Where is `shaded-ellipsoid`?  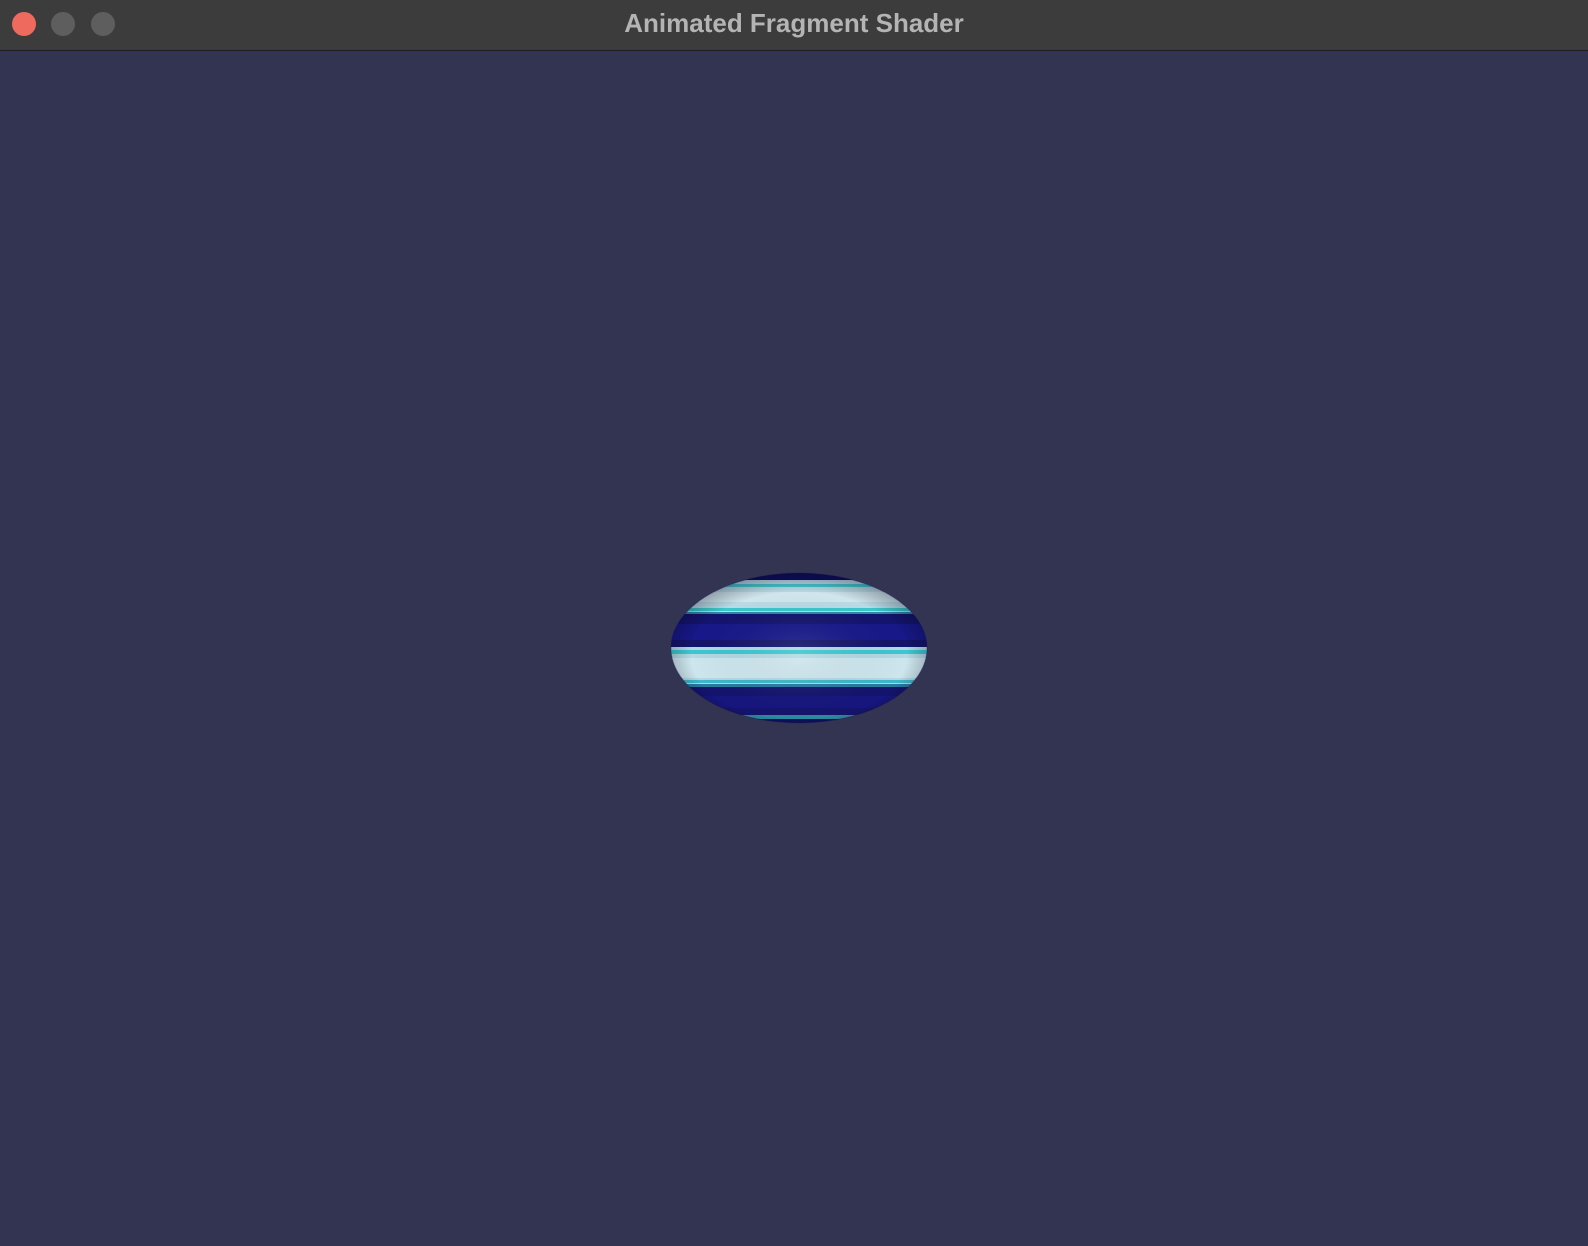
shaded-ellipsoid is located at coordinates (799, 648).